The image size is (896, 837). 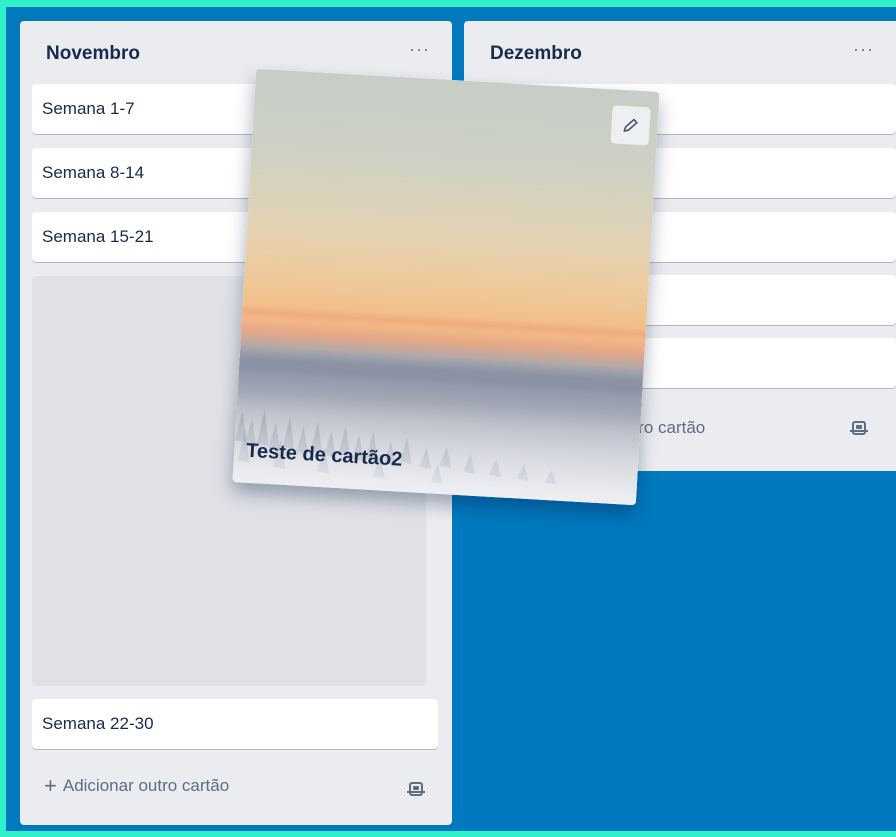 What do you see at coordinates (146, 785) in the screenshot?
I see `add-card-label: Adicionar outro cartão` at bounding box center [146, 785].